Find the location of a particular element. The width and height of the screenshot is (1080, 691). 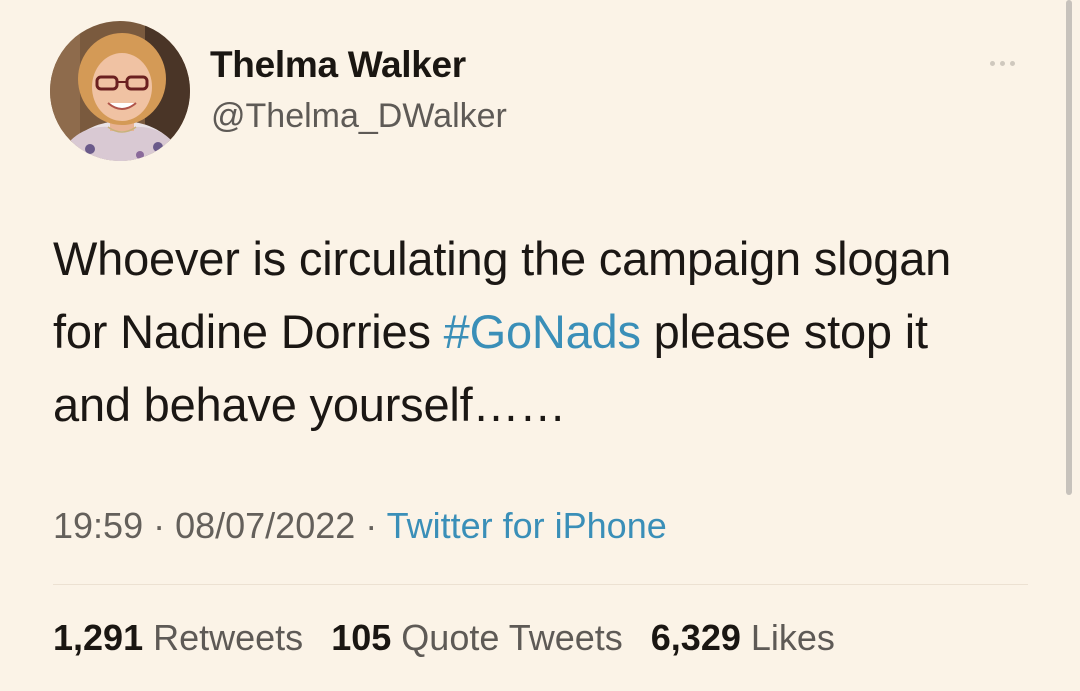

likes-stat: 6,329 Likes is located at coordinates (743, 637).